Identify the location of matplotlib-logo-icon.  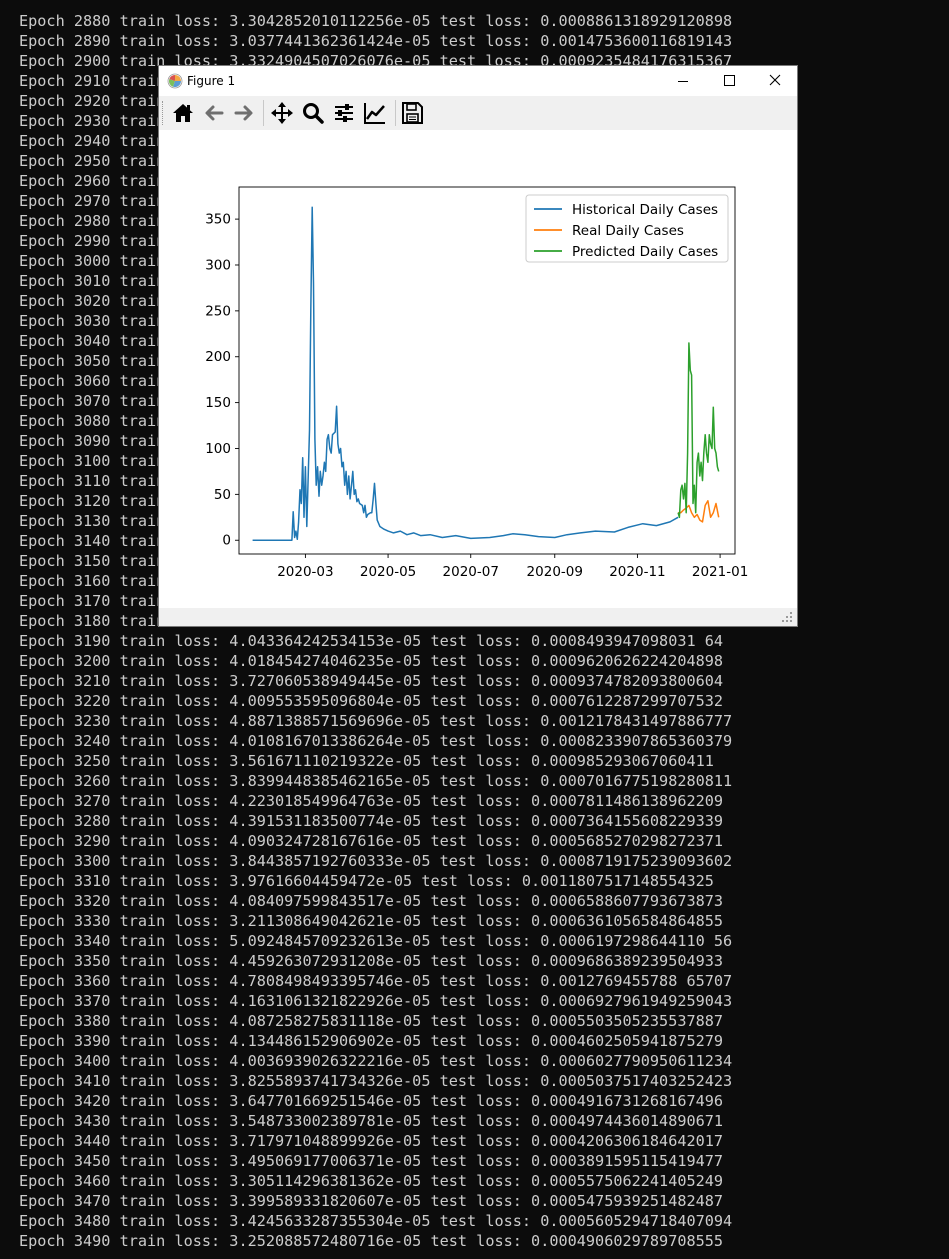
(175, 81).